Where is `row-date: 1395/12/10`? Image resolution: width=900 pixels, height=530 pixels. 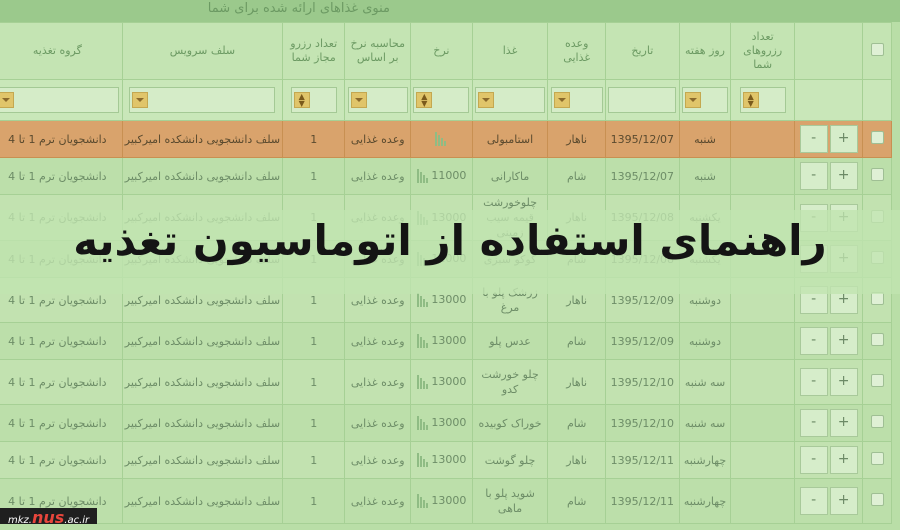 row-date: 1395/12/10 is located at coordinates (642, 382).